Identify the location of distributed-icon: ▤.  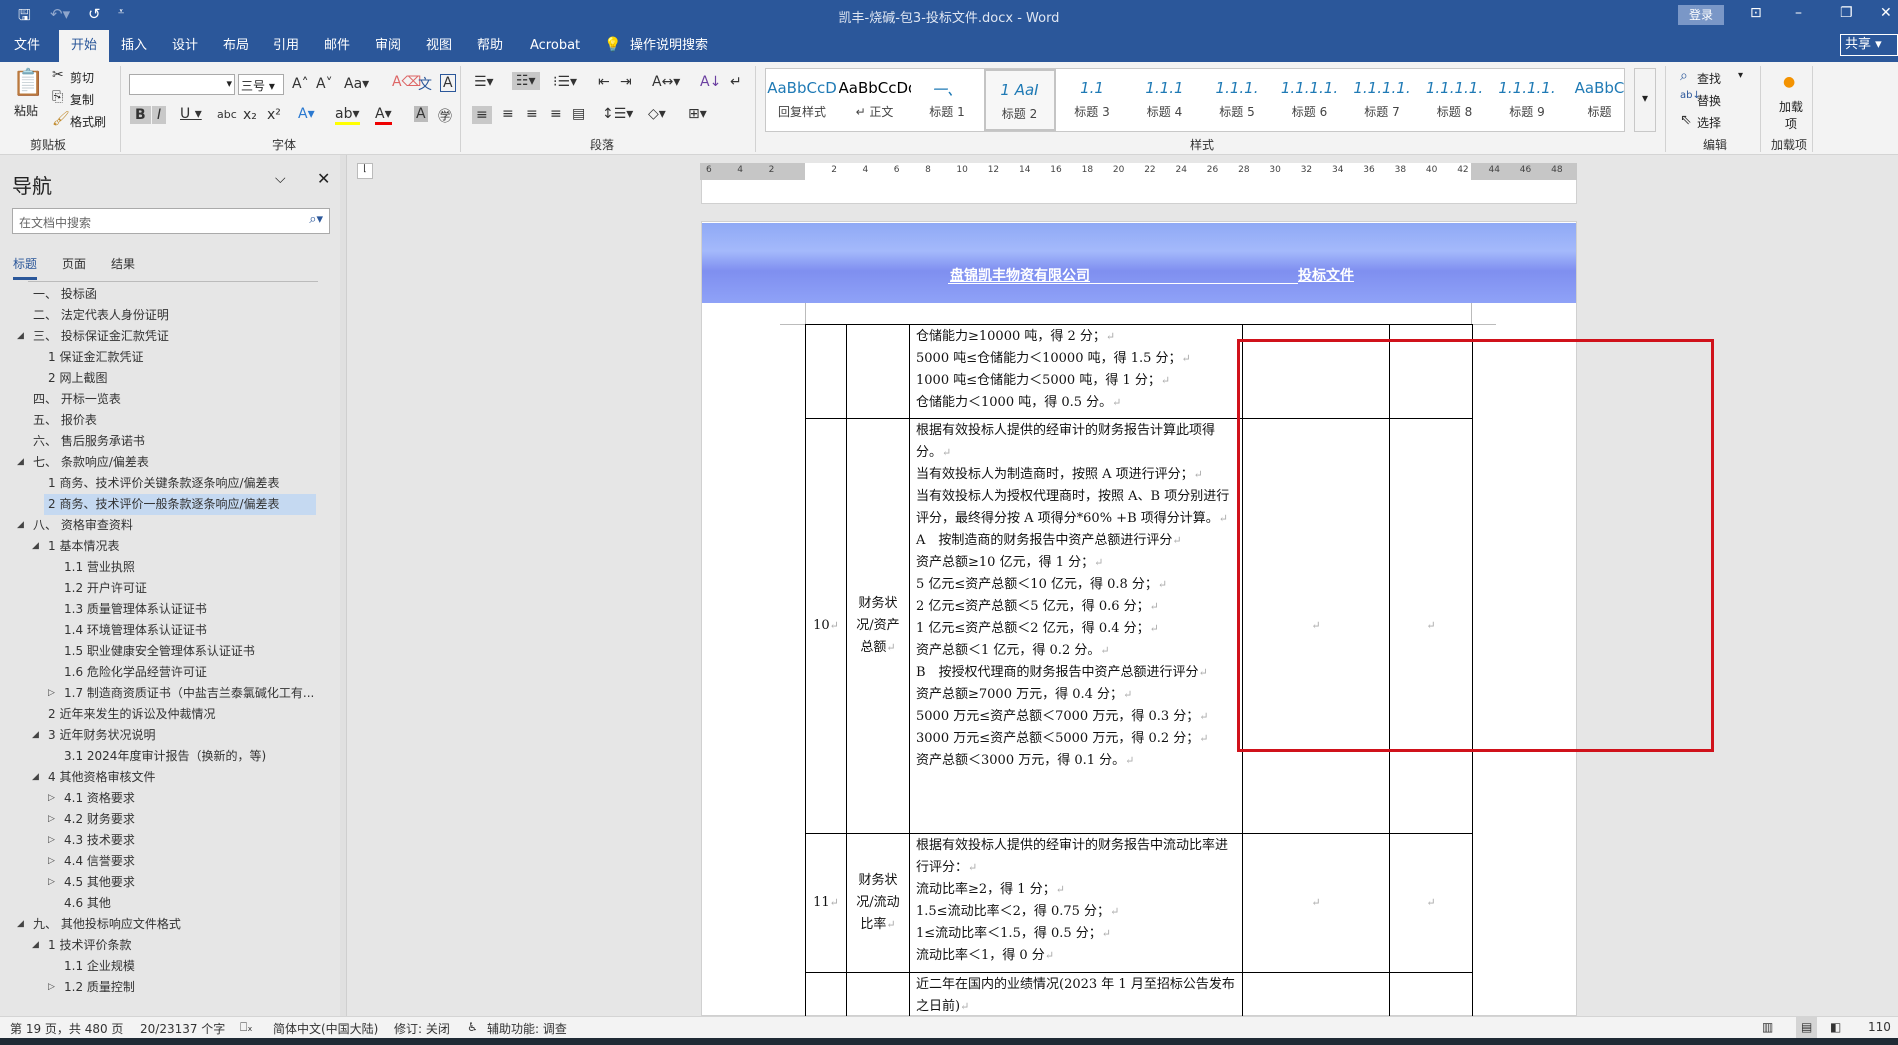
(578, 114).